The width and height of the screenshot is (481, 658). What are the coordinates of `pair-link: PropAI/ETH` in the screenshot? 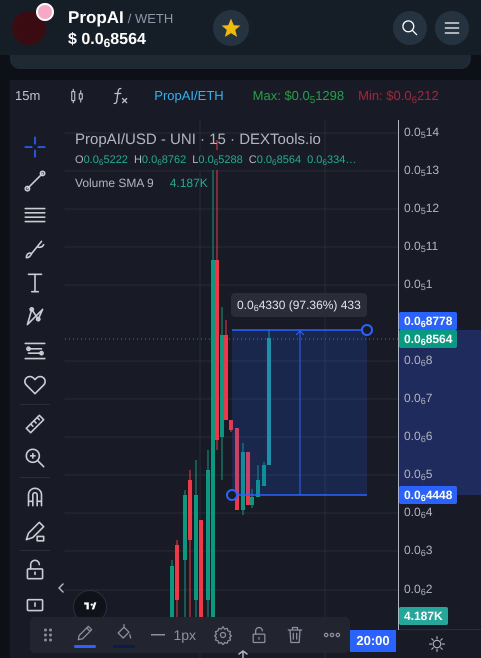 It's located at (189, 96).